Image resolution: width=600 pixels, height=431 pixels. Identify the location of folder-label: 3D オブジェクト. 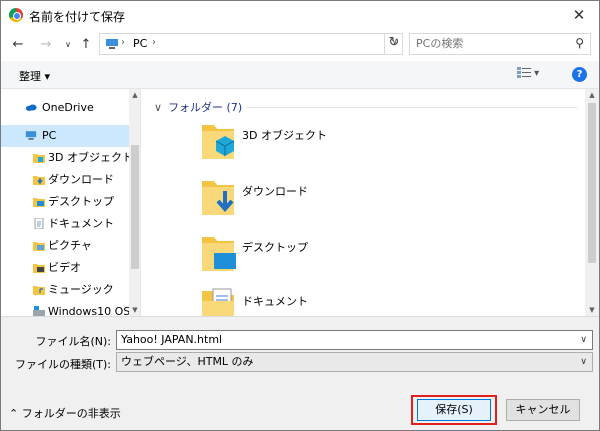
(284, 135).